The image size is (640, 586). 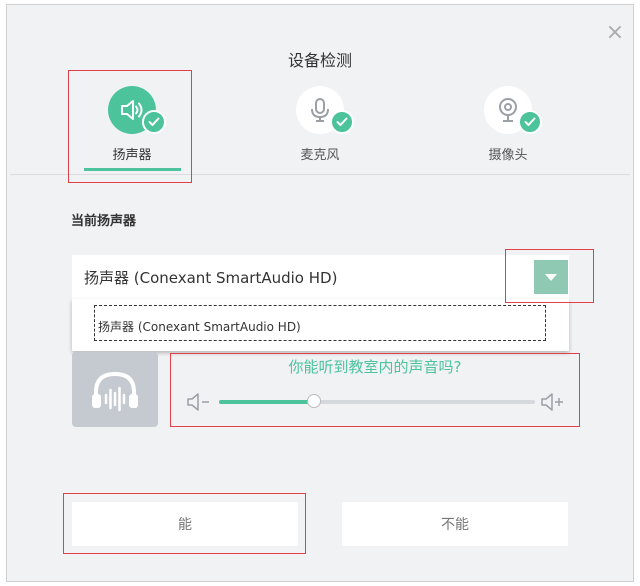 What do you see at coordinates (211, 278) in the screenshot?
I see `speaker-select-value: 扬声器 (Conexant SmartAudio HD)` at bounding box center [211, 278].